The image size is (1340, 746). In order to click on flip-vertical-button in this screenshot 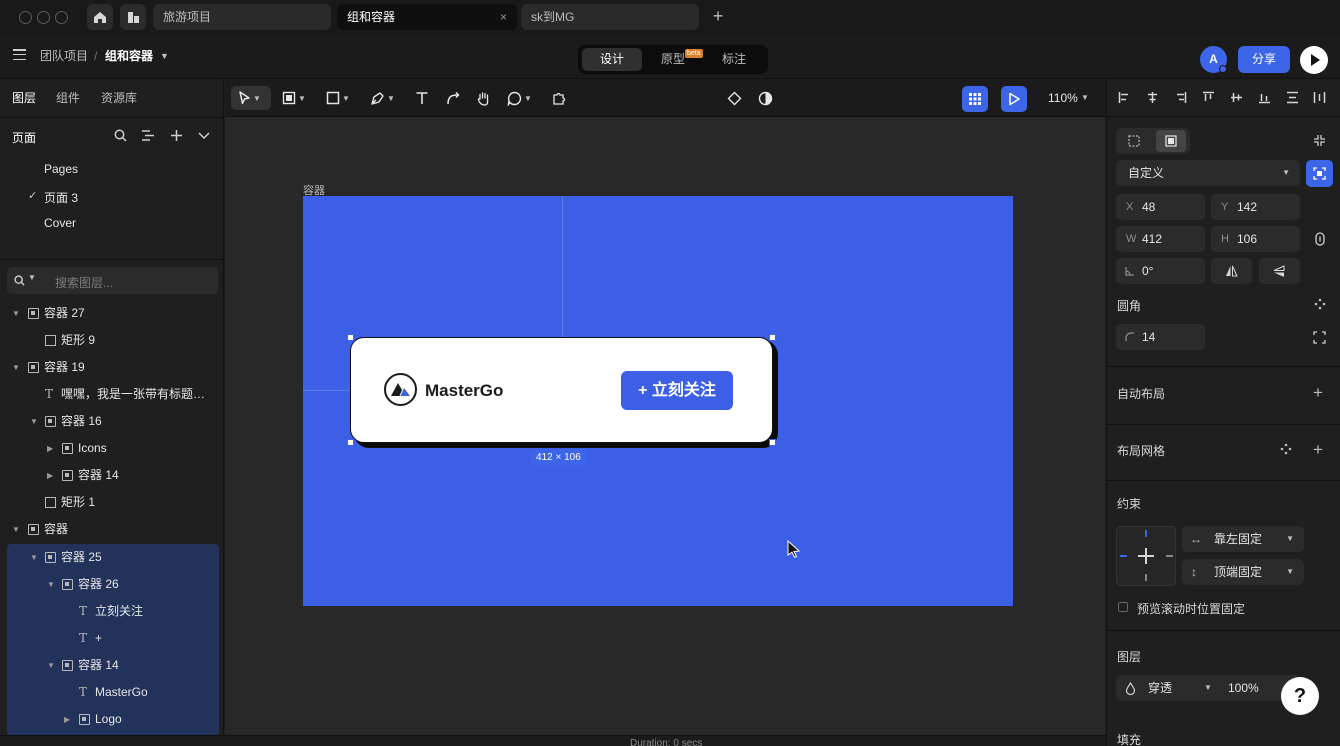, I will do `click(1279, 271)`.